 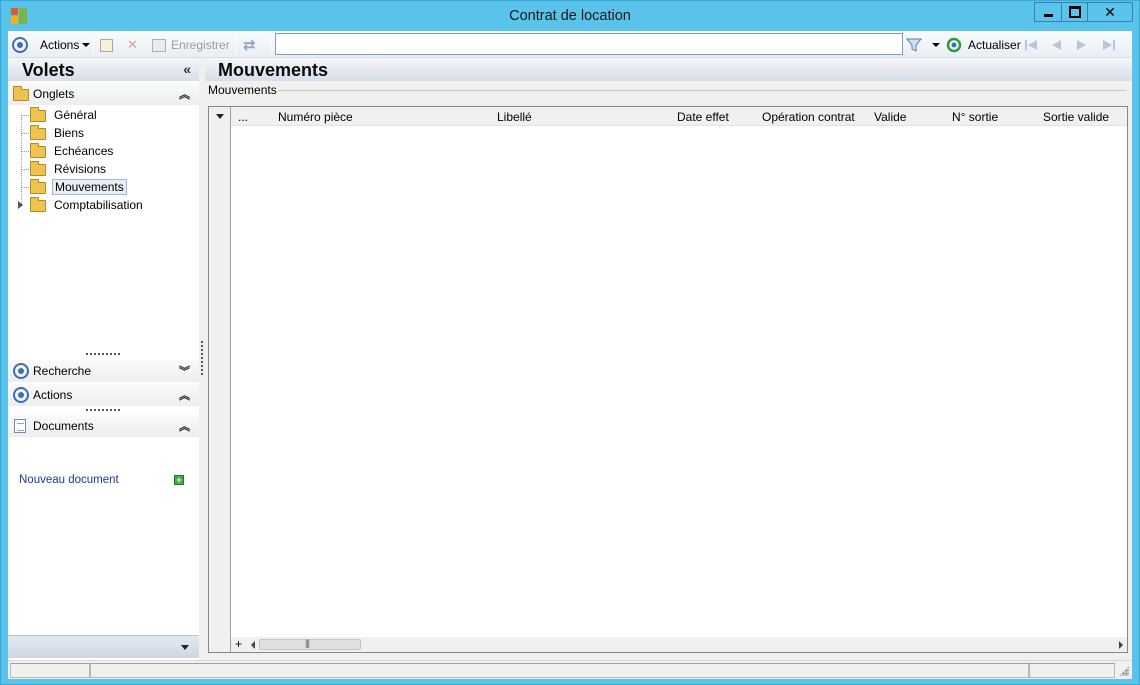 What do you see at coordinates (1110, 12) in the screenshot?
I see `close-button: ✕` at bounding box center [1110, 12].